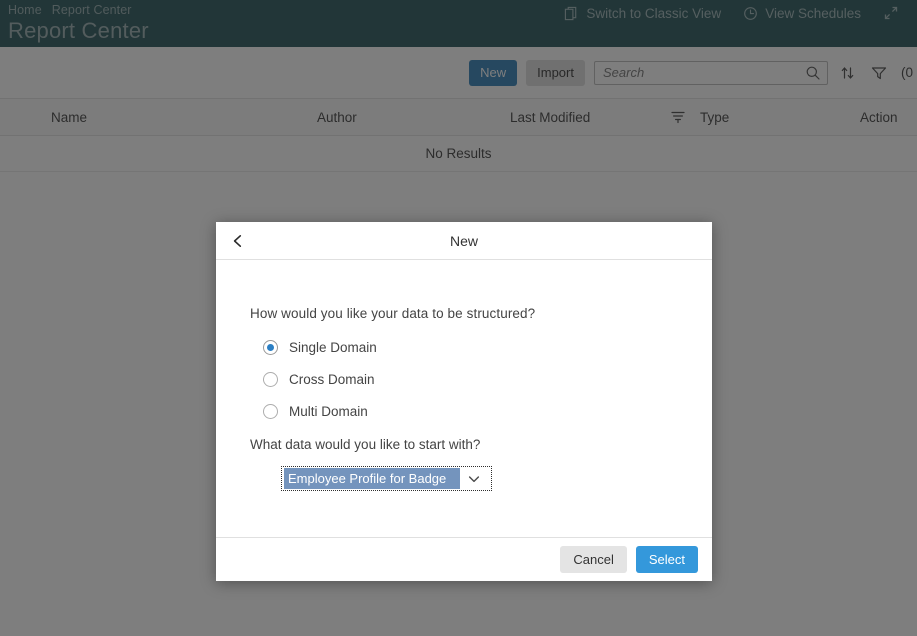 This screenshot has height=636, width=917. Describe the element at coordinates (328, 411) in the screenshot. I see `radio-label-multi-domain: Multi Domain` at that location.